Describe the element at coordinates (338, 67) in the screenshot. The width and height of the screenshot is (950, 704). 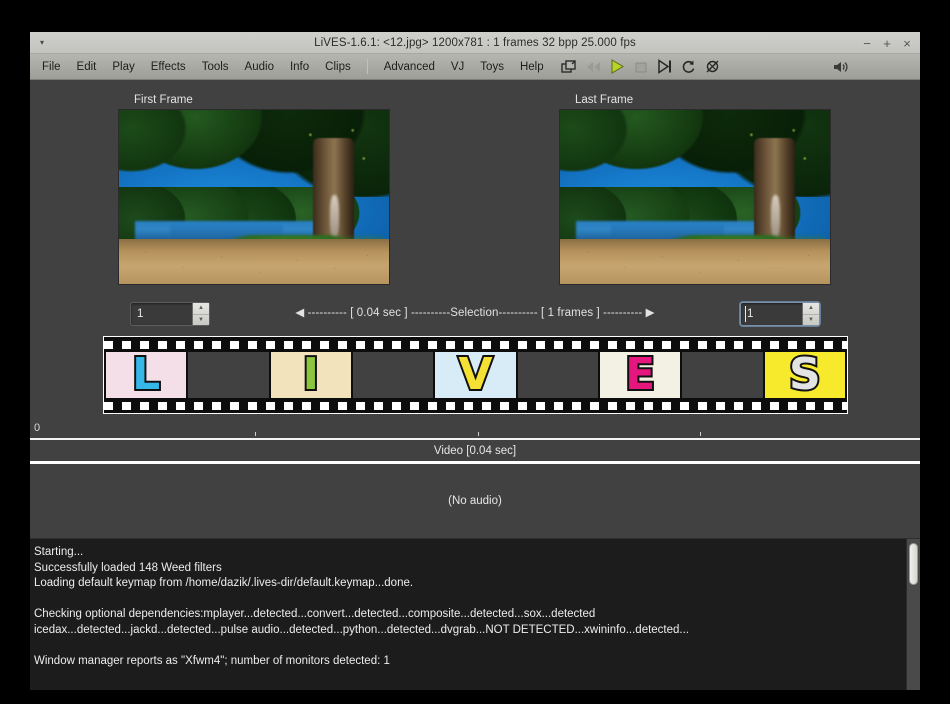
I see `menu-clips: Clips` at that location.